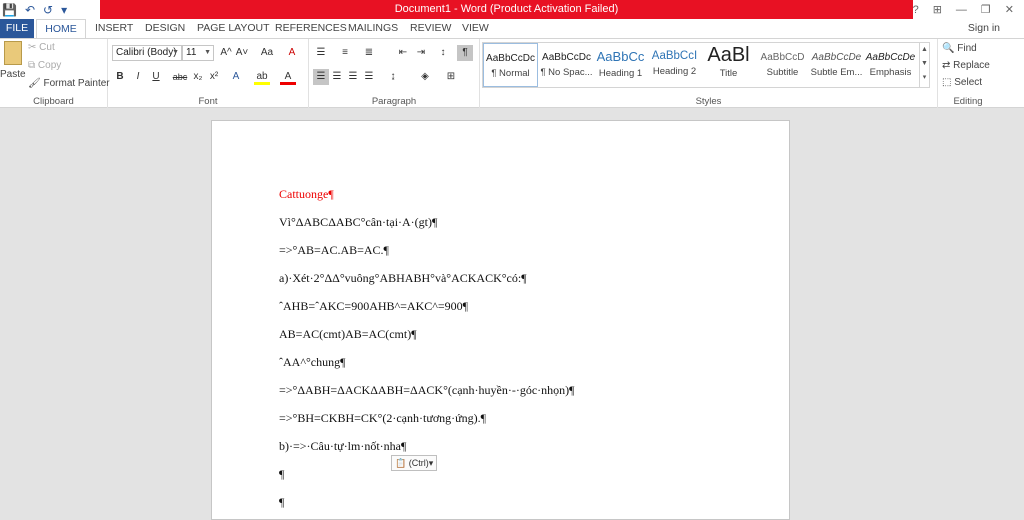  Describe the element at coordinates (17, 28) in the screenshot. I see `tab-file: FILE` at that location.